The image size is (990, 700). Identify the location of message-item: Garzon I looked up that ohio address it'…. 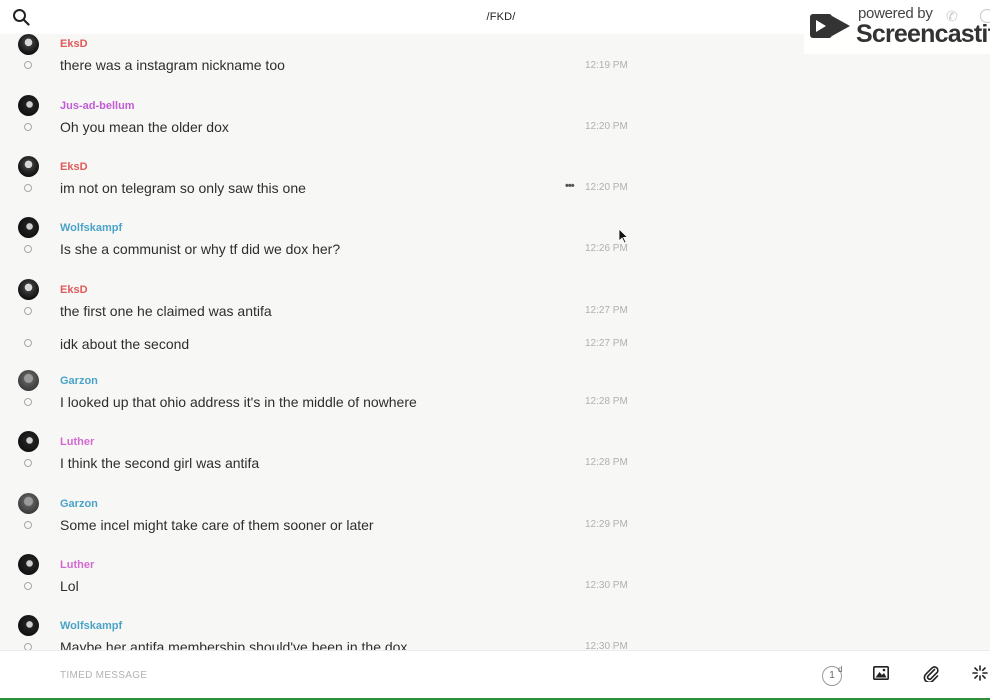
(320, 400).